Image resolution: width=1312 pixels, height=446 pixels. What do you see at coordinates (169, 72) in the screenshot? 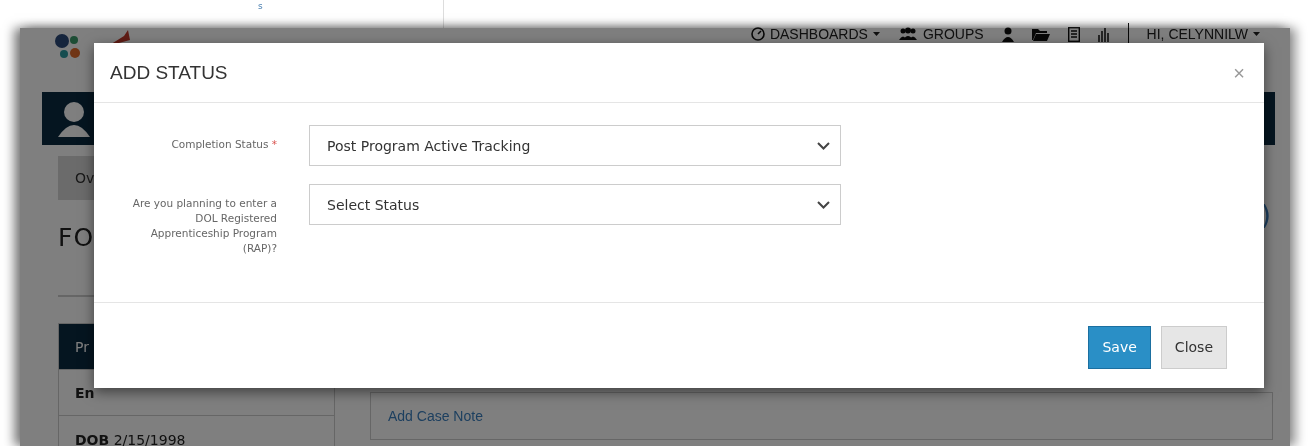
I see `dialog-title: ADD STATUS` at bounding box center [169, 72].